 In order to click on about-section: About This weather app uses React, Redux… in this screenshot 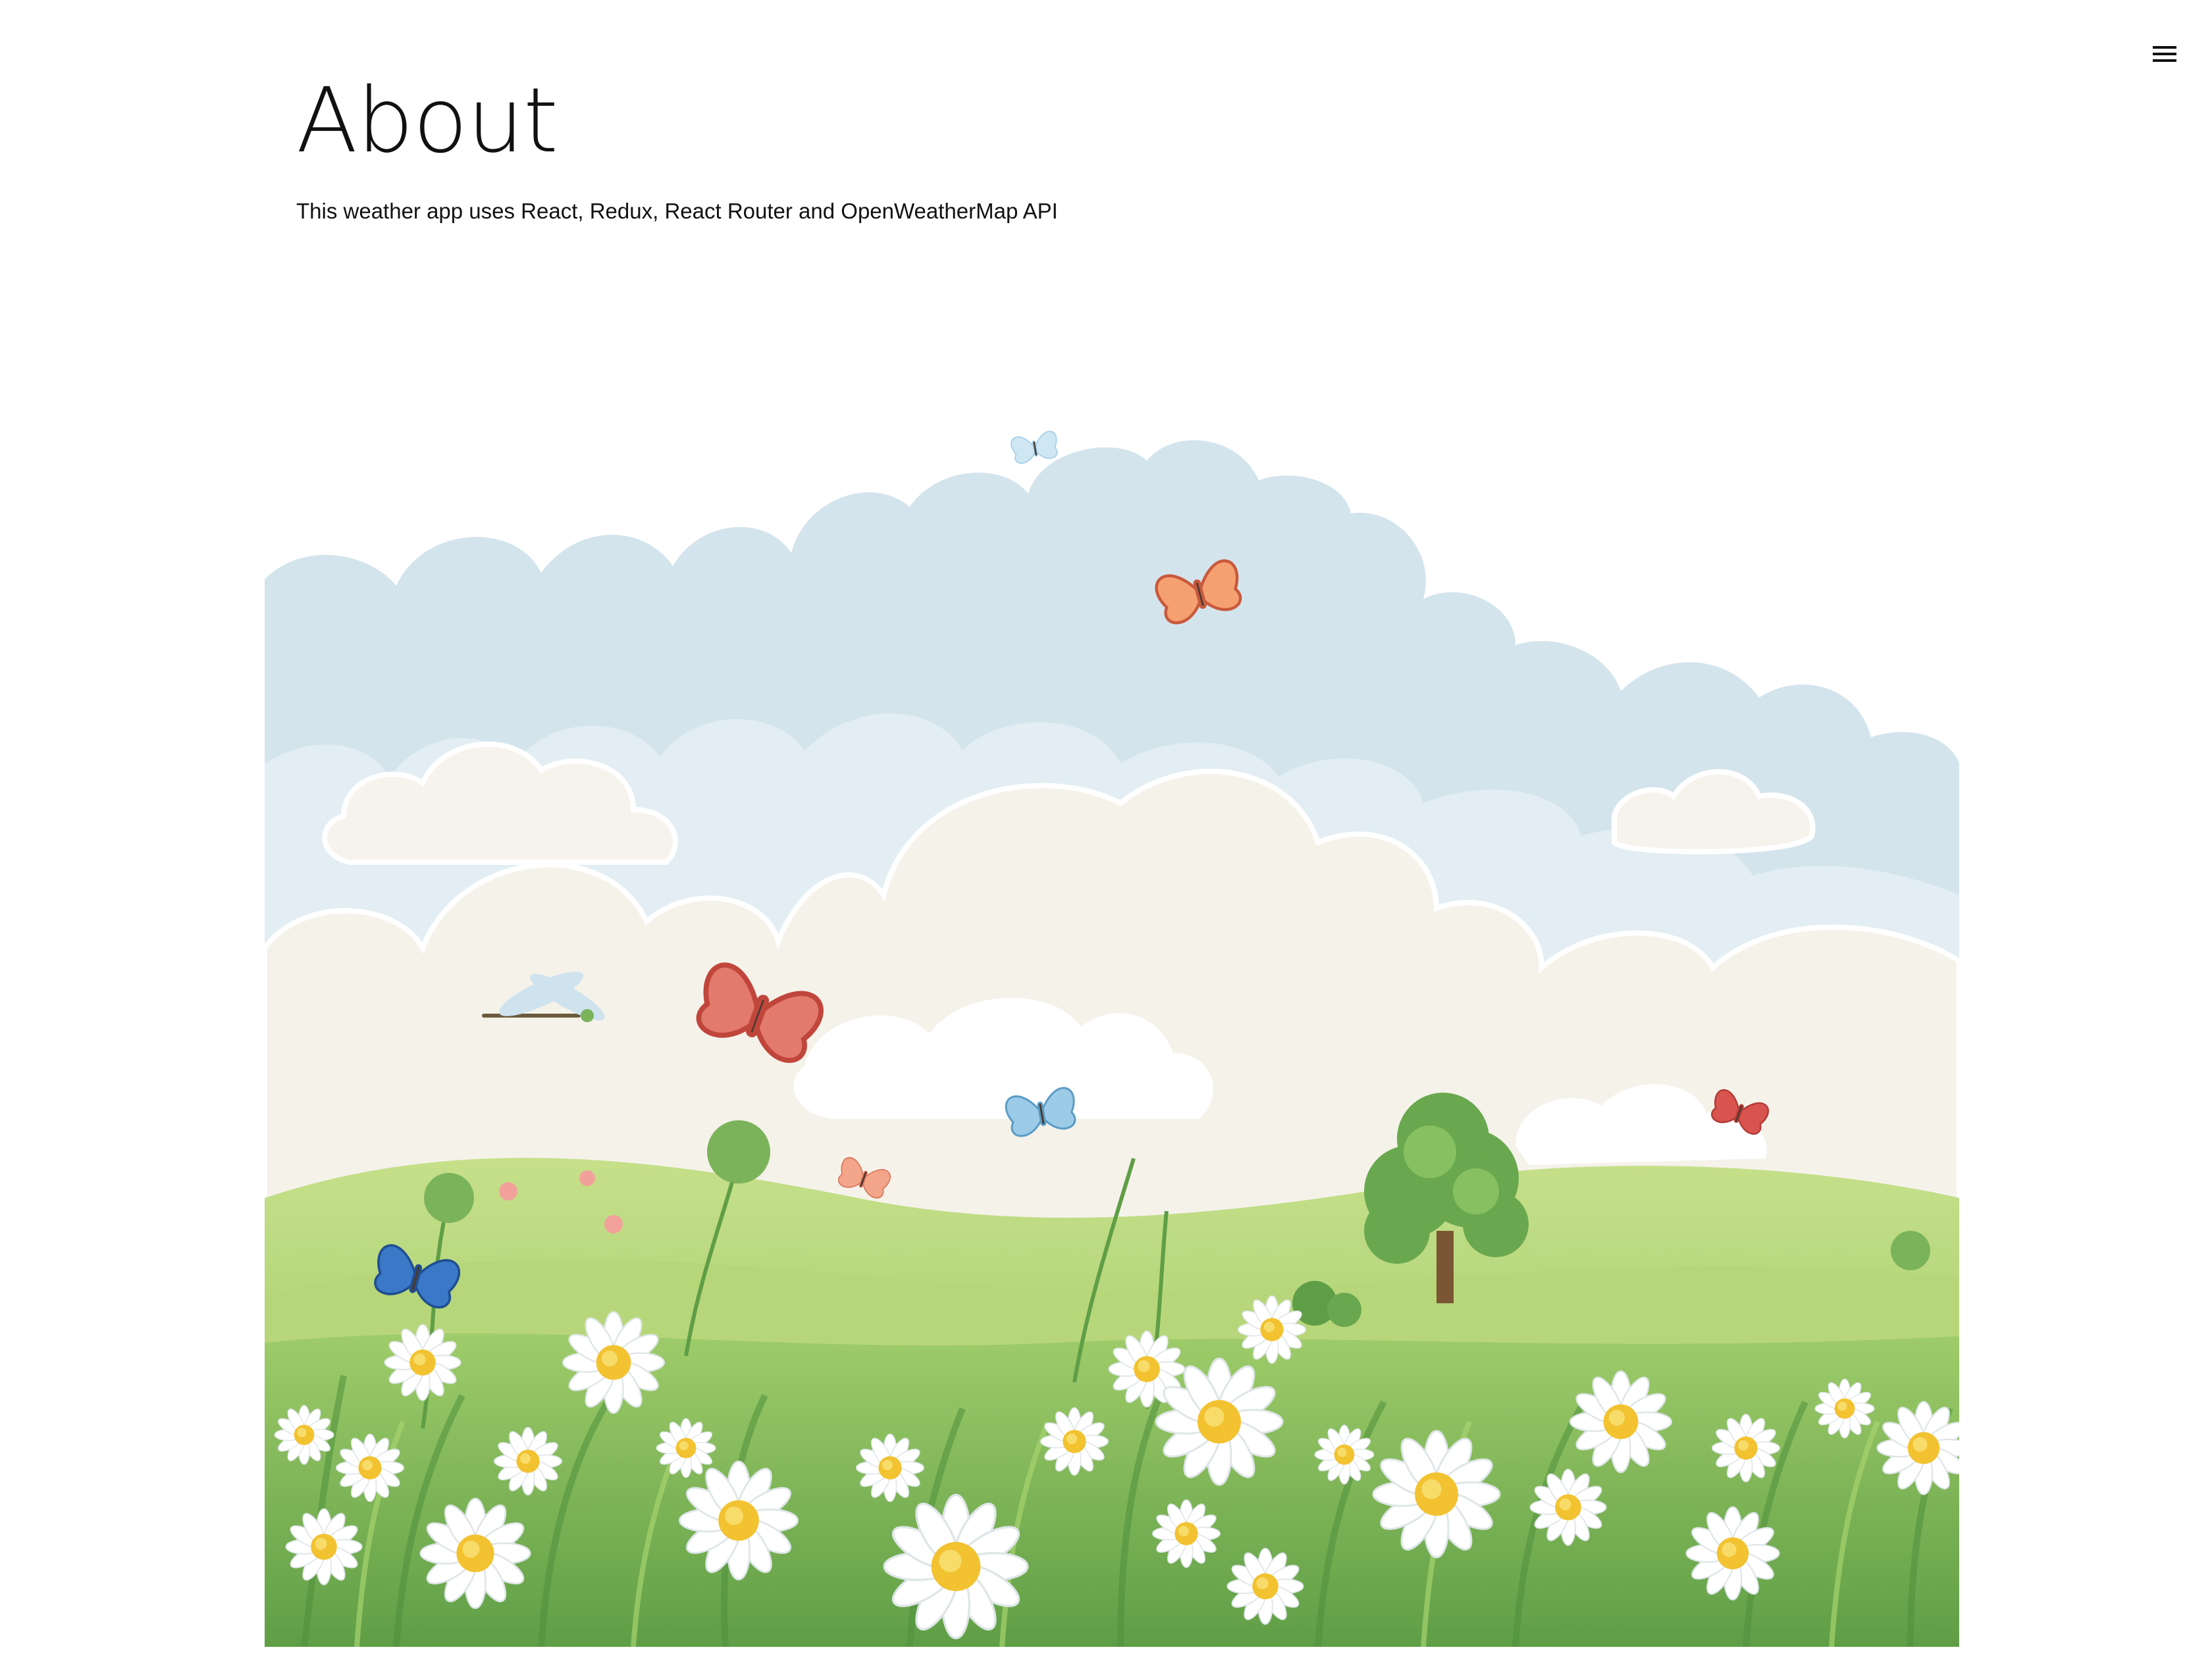, I will do `click(1106, 146)`.